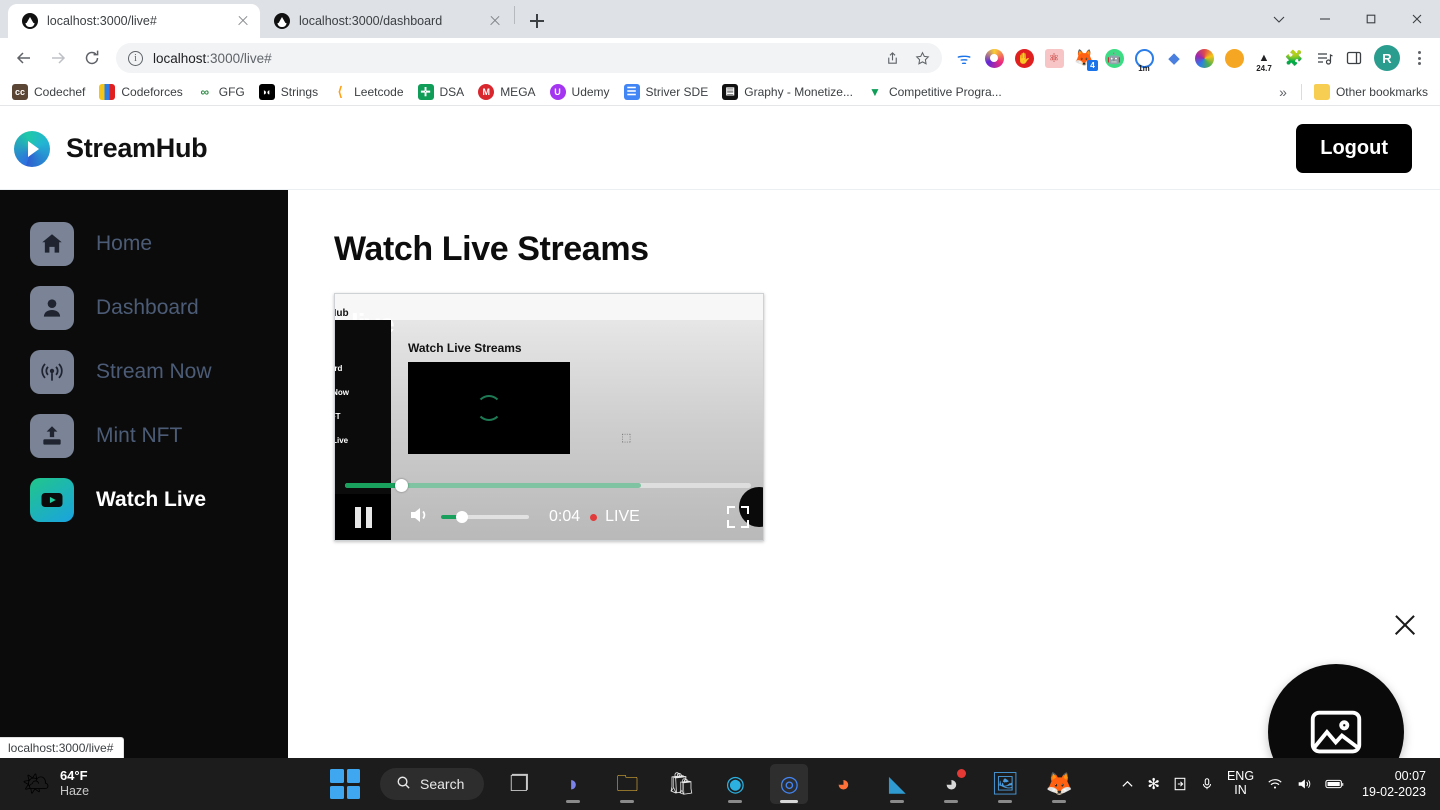  I want to click on brand: StreamHub, so click(111, 148).